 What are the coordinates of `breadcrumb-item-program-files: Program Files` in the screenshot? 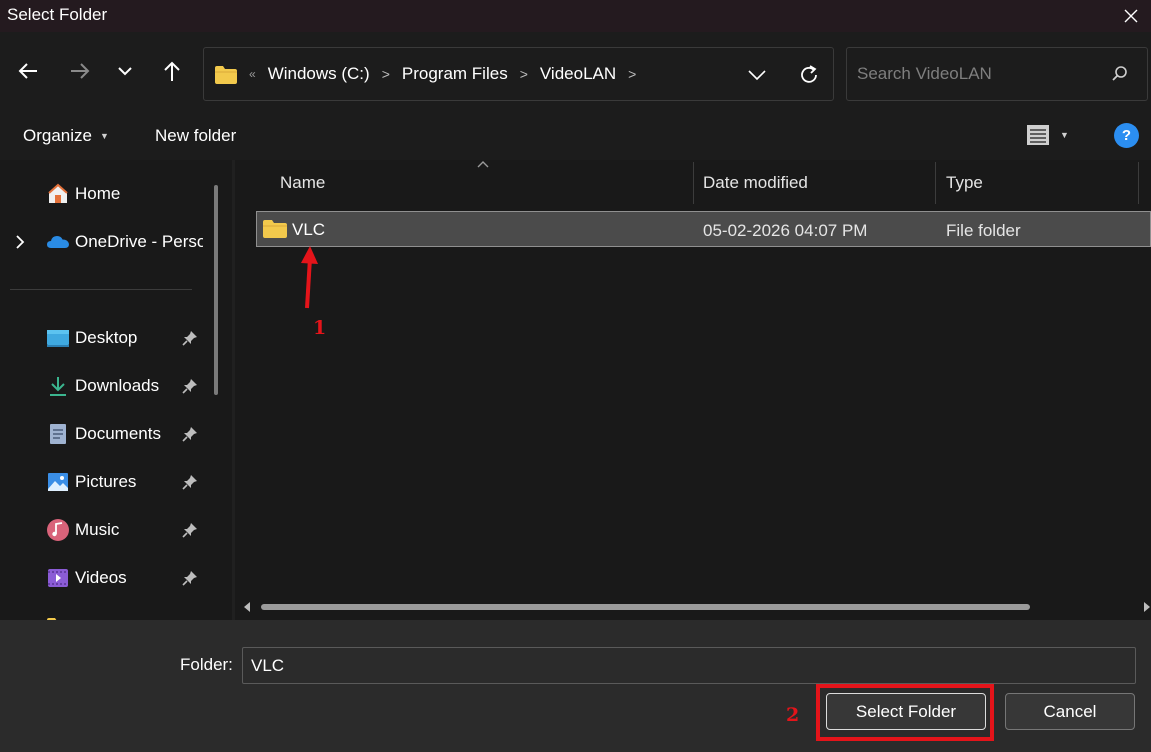 It's located at (455, 74).